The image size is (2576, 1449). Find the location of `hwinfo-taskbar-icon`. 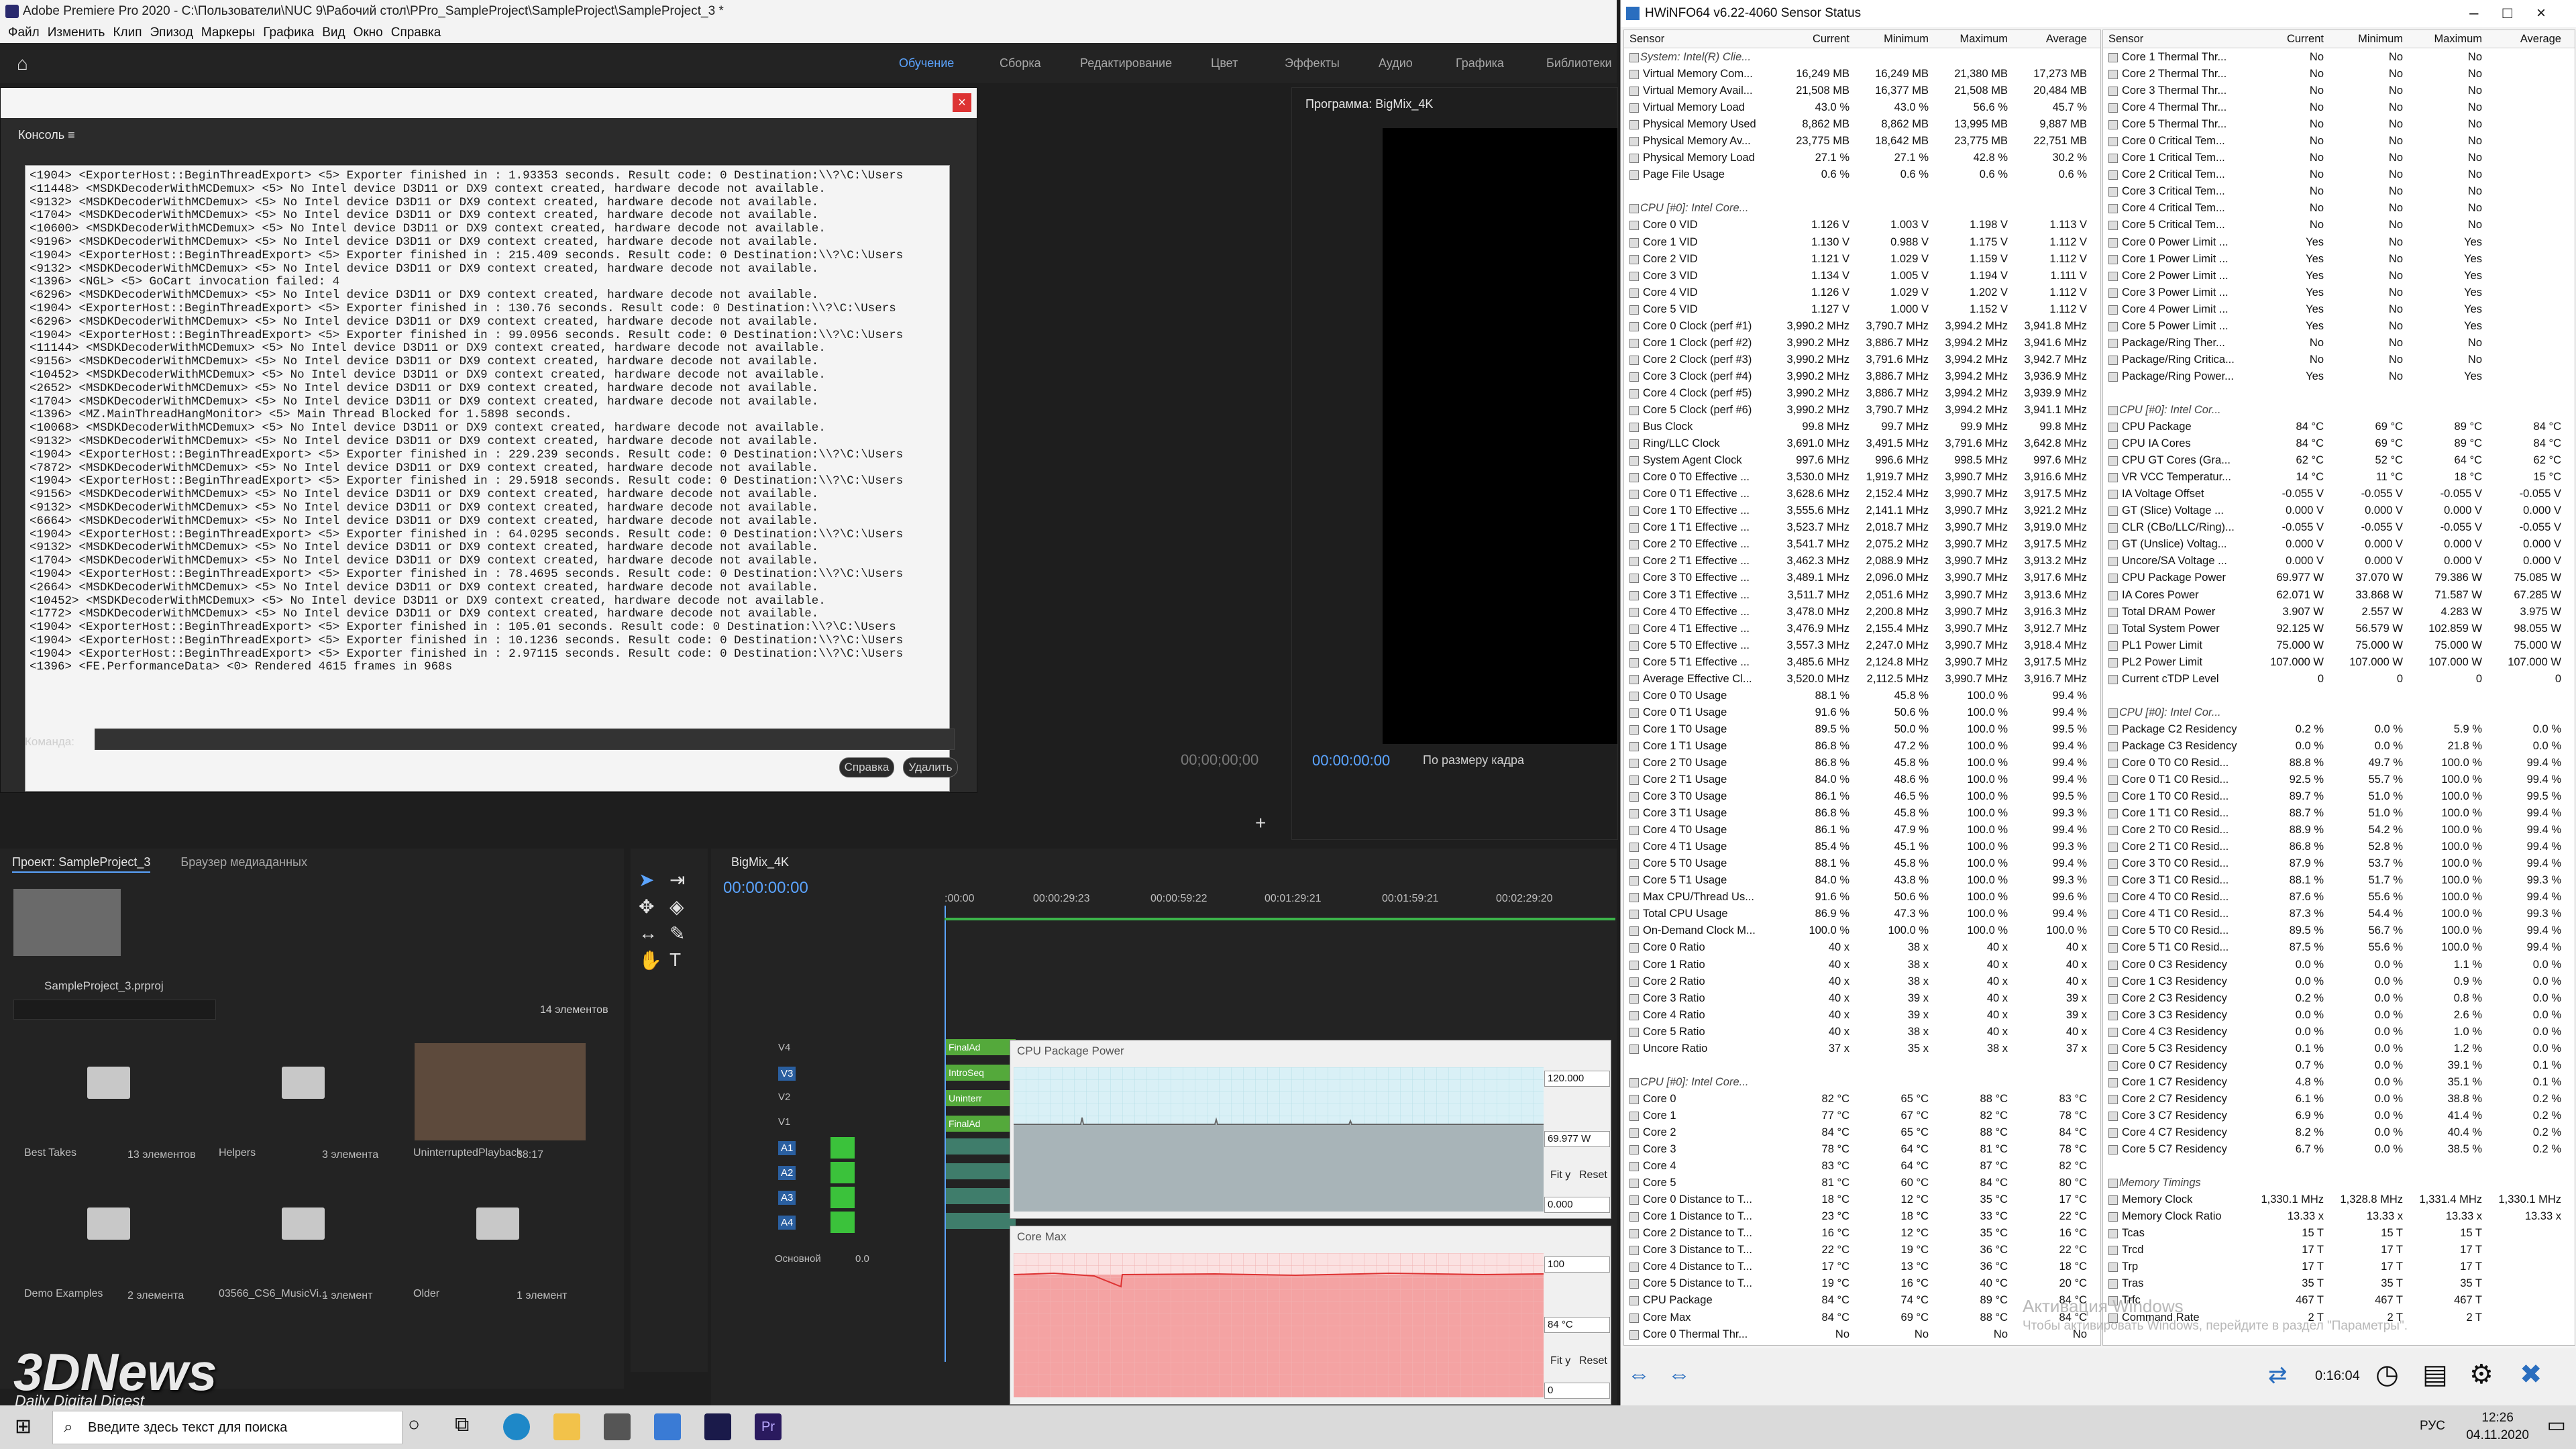

hwinfo-taskbar-icon is located at coordinates (667, 1426).